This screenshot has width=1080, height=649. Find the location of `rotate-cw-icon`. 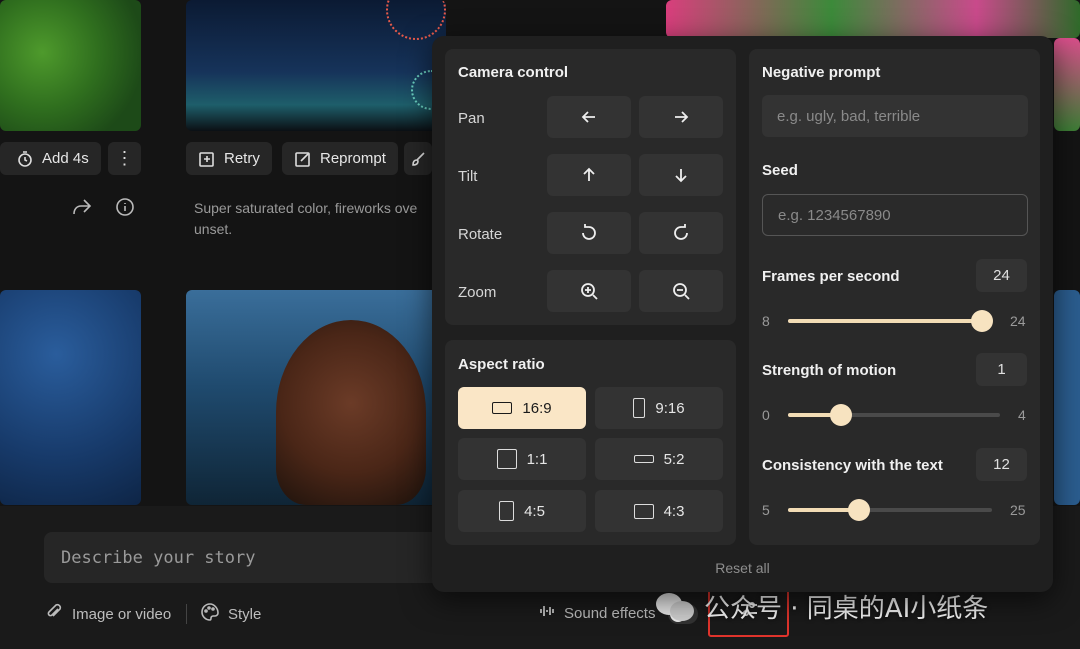

rotate-cw-icon is located at coordinates (681, 232).